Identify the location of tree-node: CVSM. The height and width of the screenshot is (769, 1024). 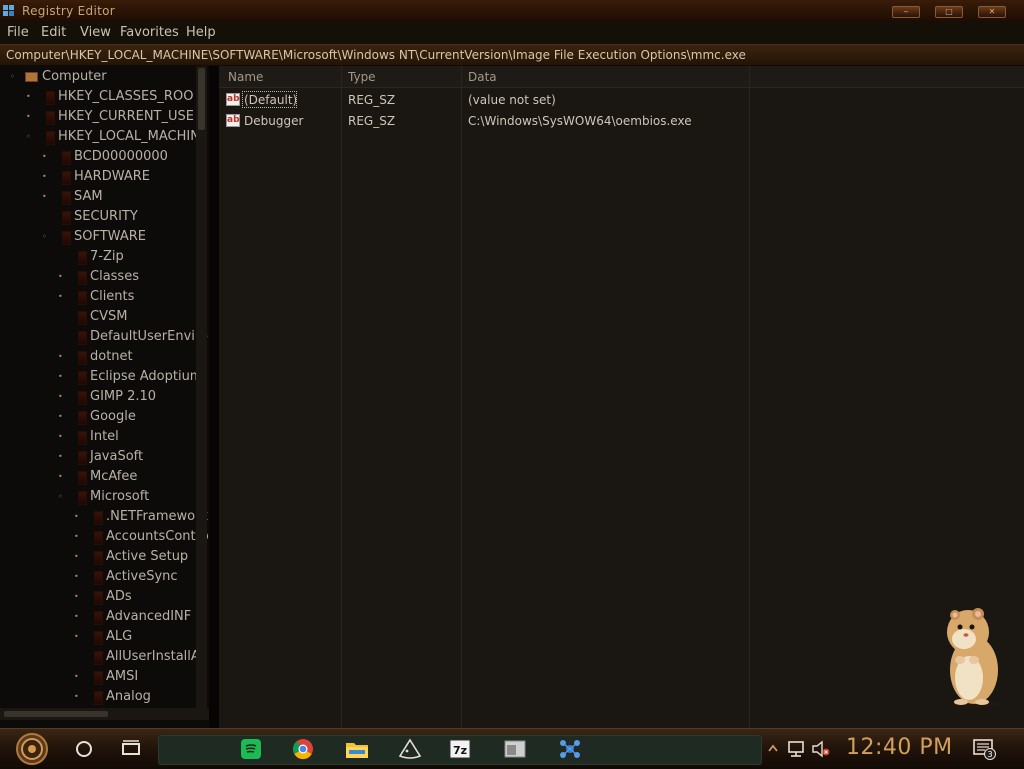
(98, 318).